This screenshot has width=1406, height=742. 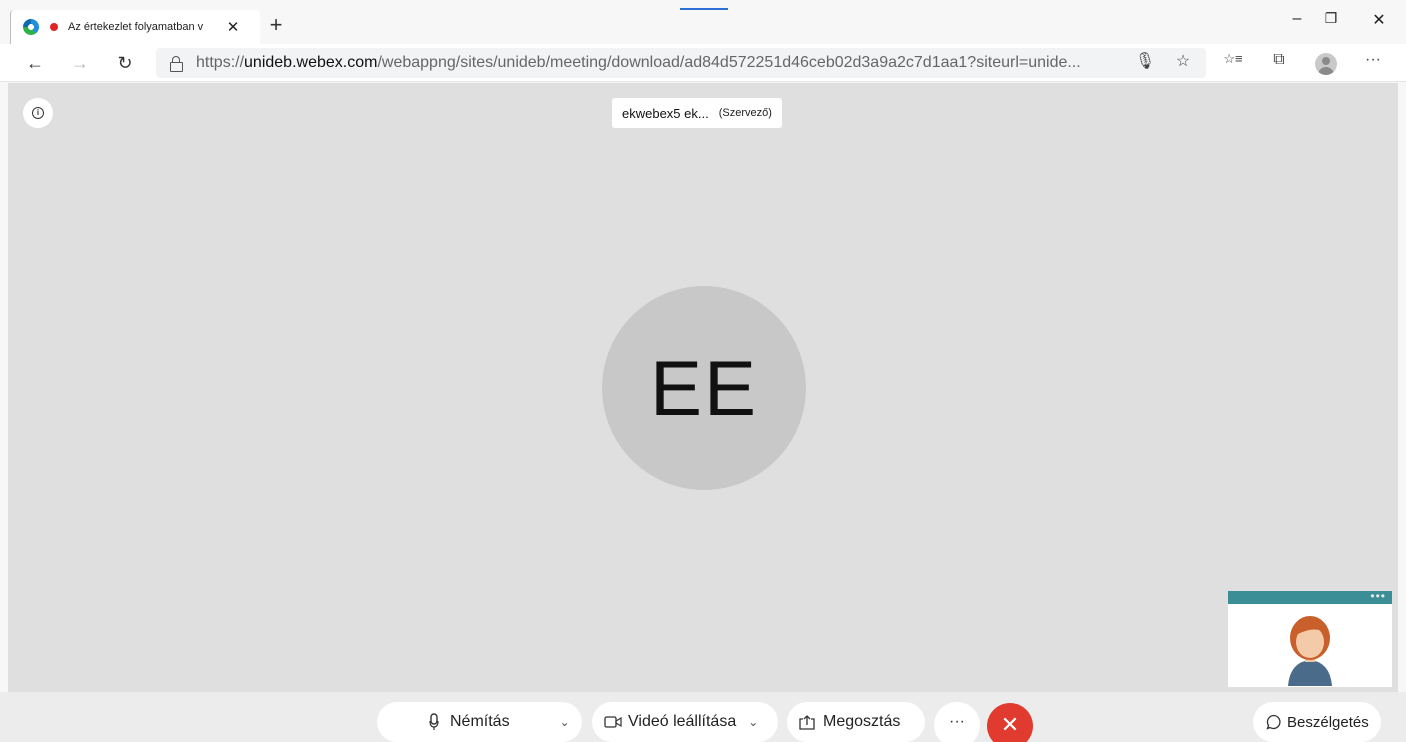 What do you see at coordinates (434, 721) in the screenshot?
I see `microphone-icon` at bounding box center [434, 721].